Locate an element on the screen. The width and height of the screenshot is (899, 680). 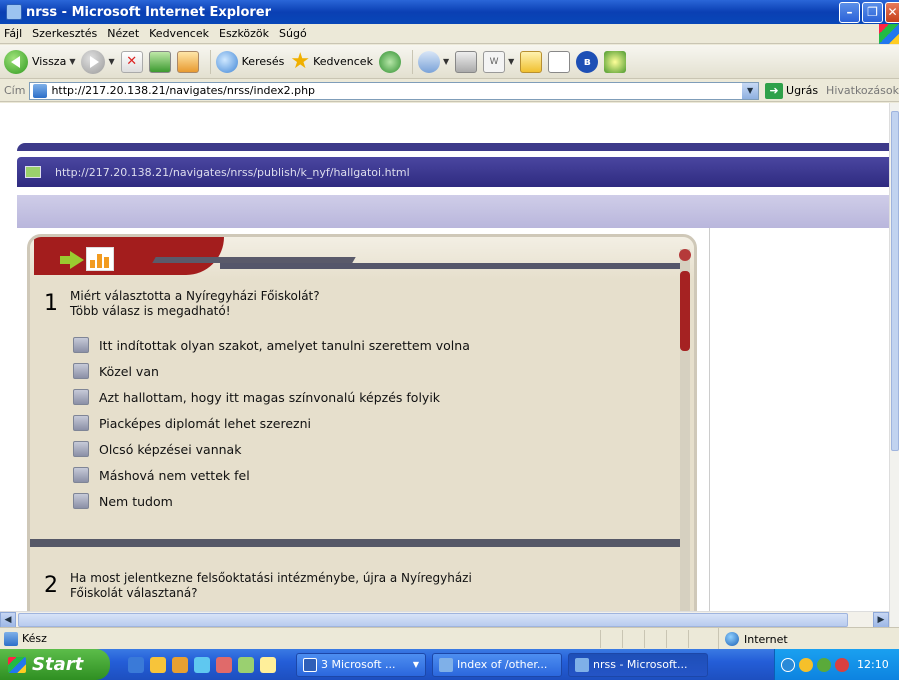
go-arrow-icon: ➜ is located at coordinates (774, 90).